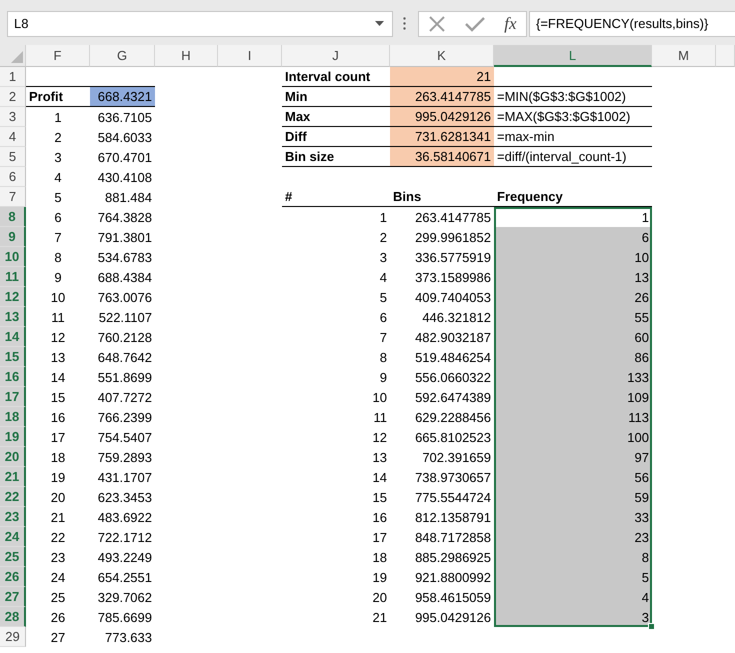  Describe the element at coordinates (122, 337) in the screenshot. I see `cell: 760.2128` at that location.